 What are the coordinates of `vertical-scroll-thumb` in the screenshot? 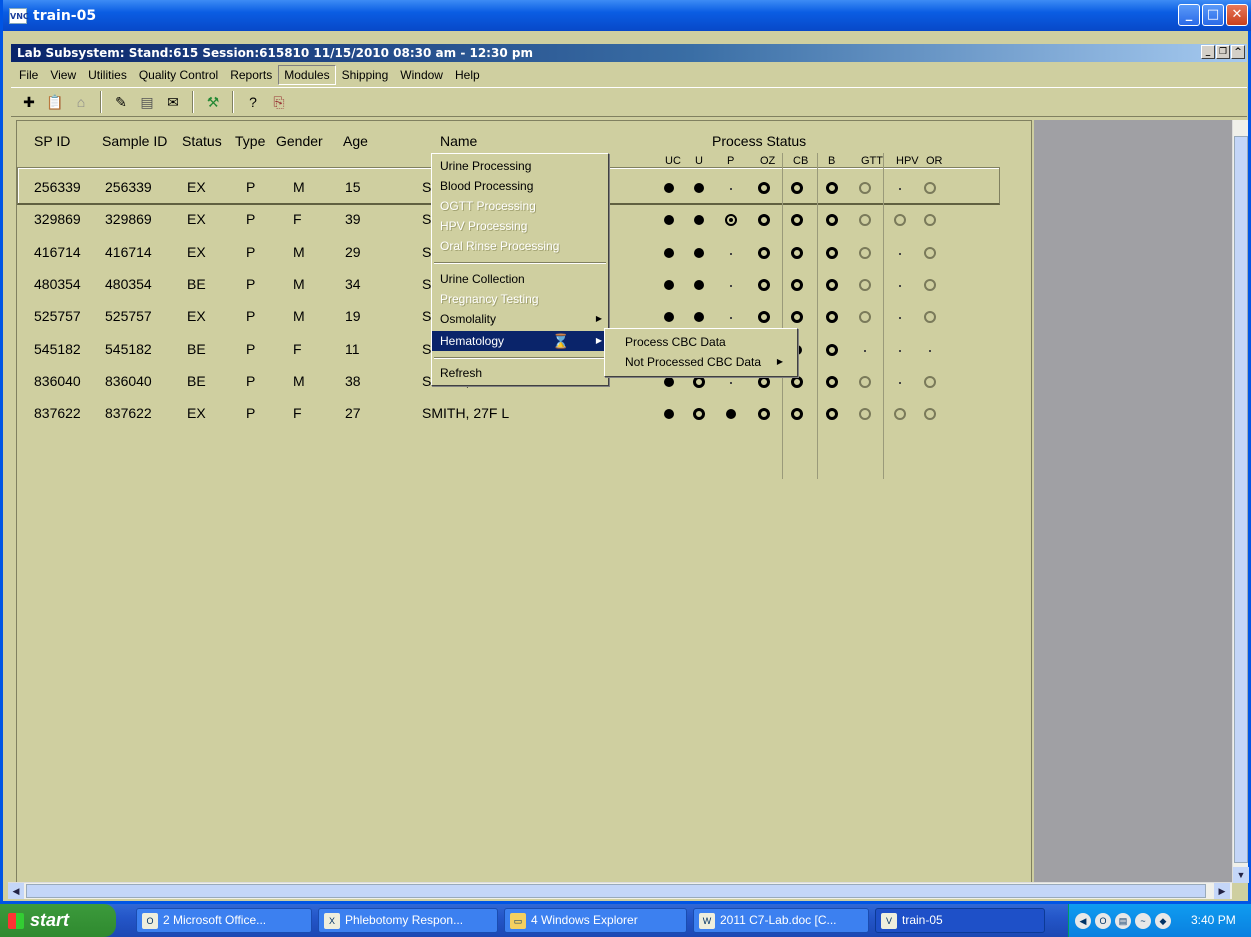 It's located at (1241, 499).